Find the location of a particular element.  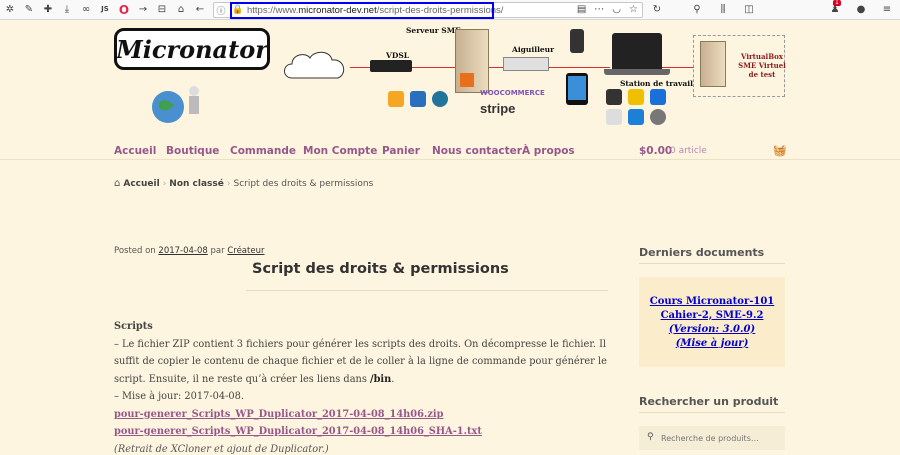

js-toggle: JS is located at coordinates (105, 10).